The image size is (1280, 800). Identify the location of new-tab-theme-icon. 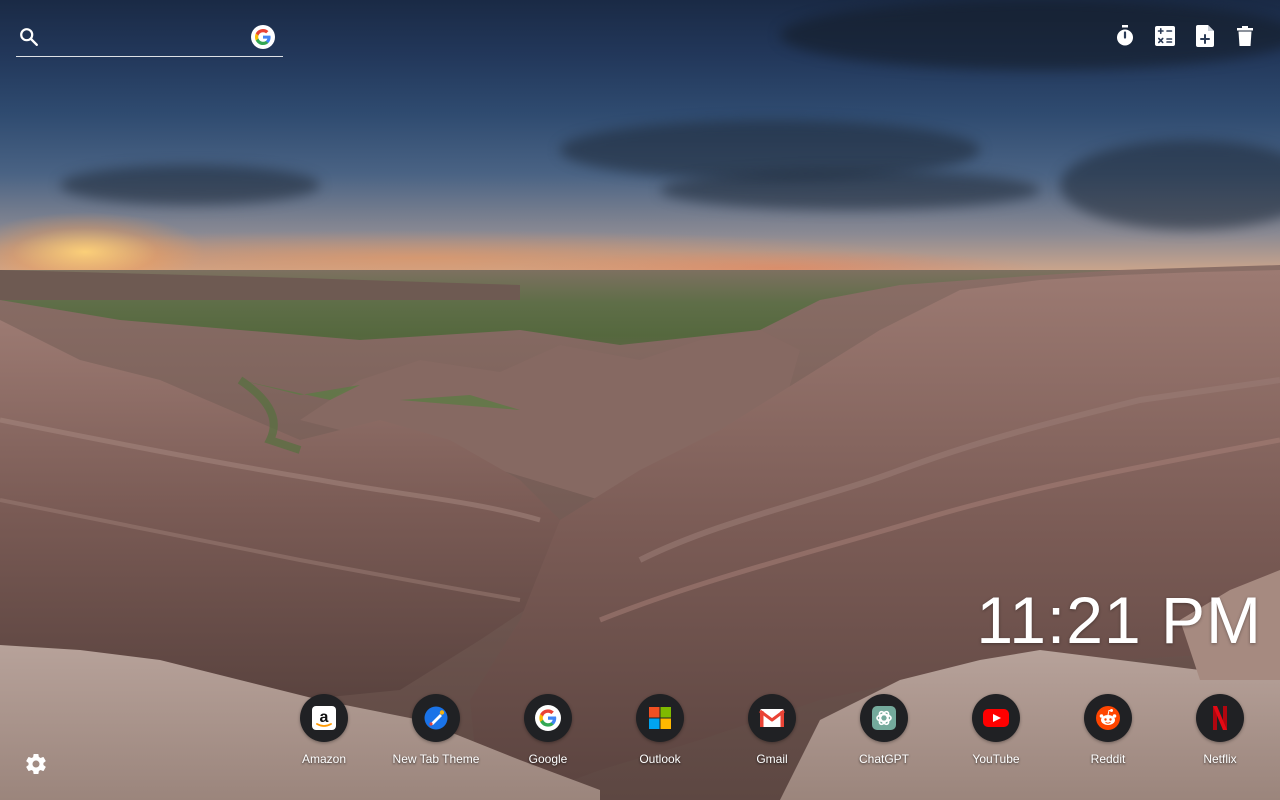
(436, 718).